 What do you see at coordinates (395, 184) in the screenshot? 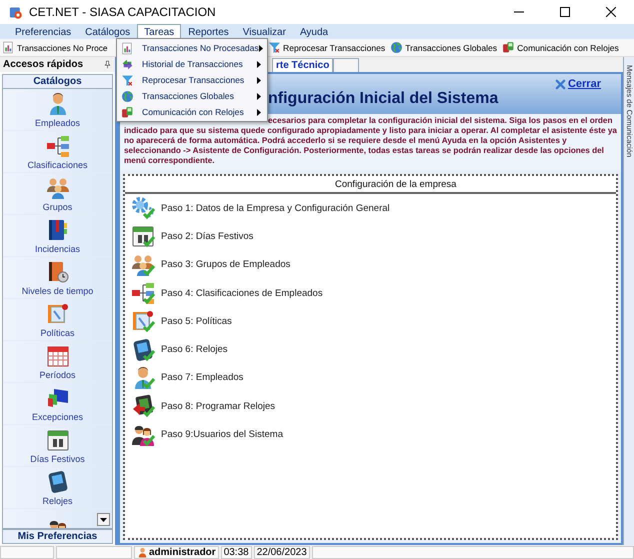
I see `panel-header: Configuración de la empresa` at bounding box center [395, 184].